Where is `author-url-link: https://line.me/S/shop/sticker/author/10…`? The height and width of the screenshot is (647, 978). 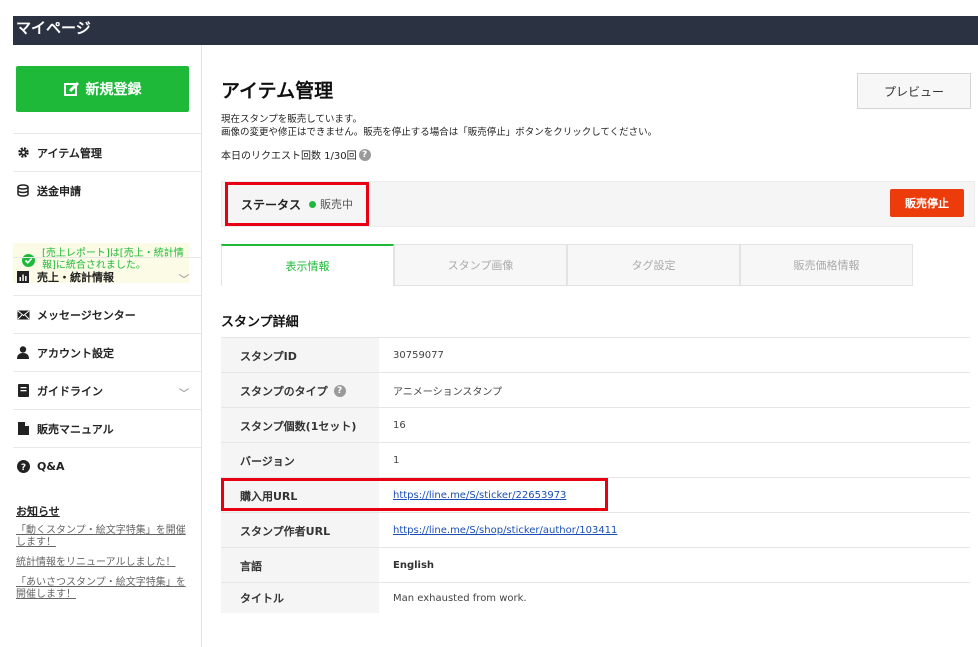 author-url-link: https://line.me/S/shop/sticker/author/10… is located at coordinates (505, 530).